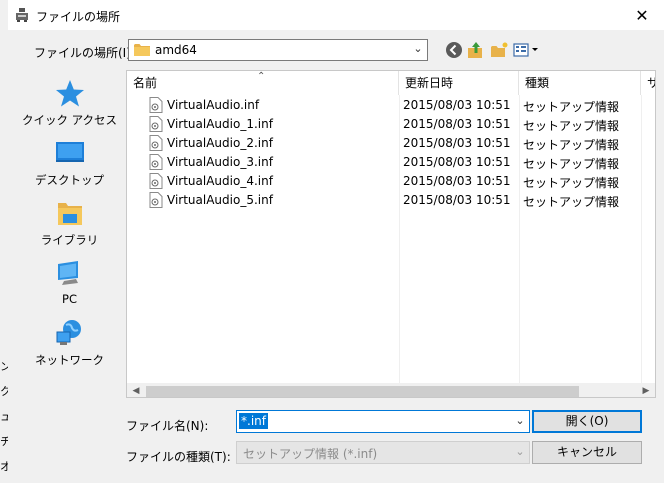 This screenshot has height=483, width=664. What do you see at coordinates (84, 53) in the screenshot?
I see `location-label: ファイルの場所(I):` at bounding box center [84, 53].